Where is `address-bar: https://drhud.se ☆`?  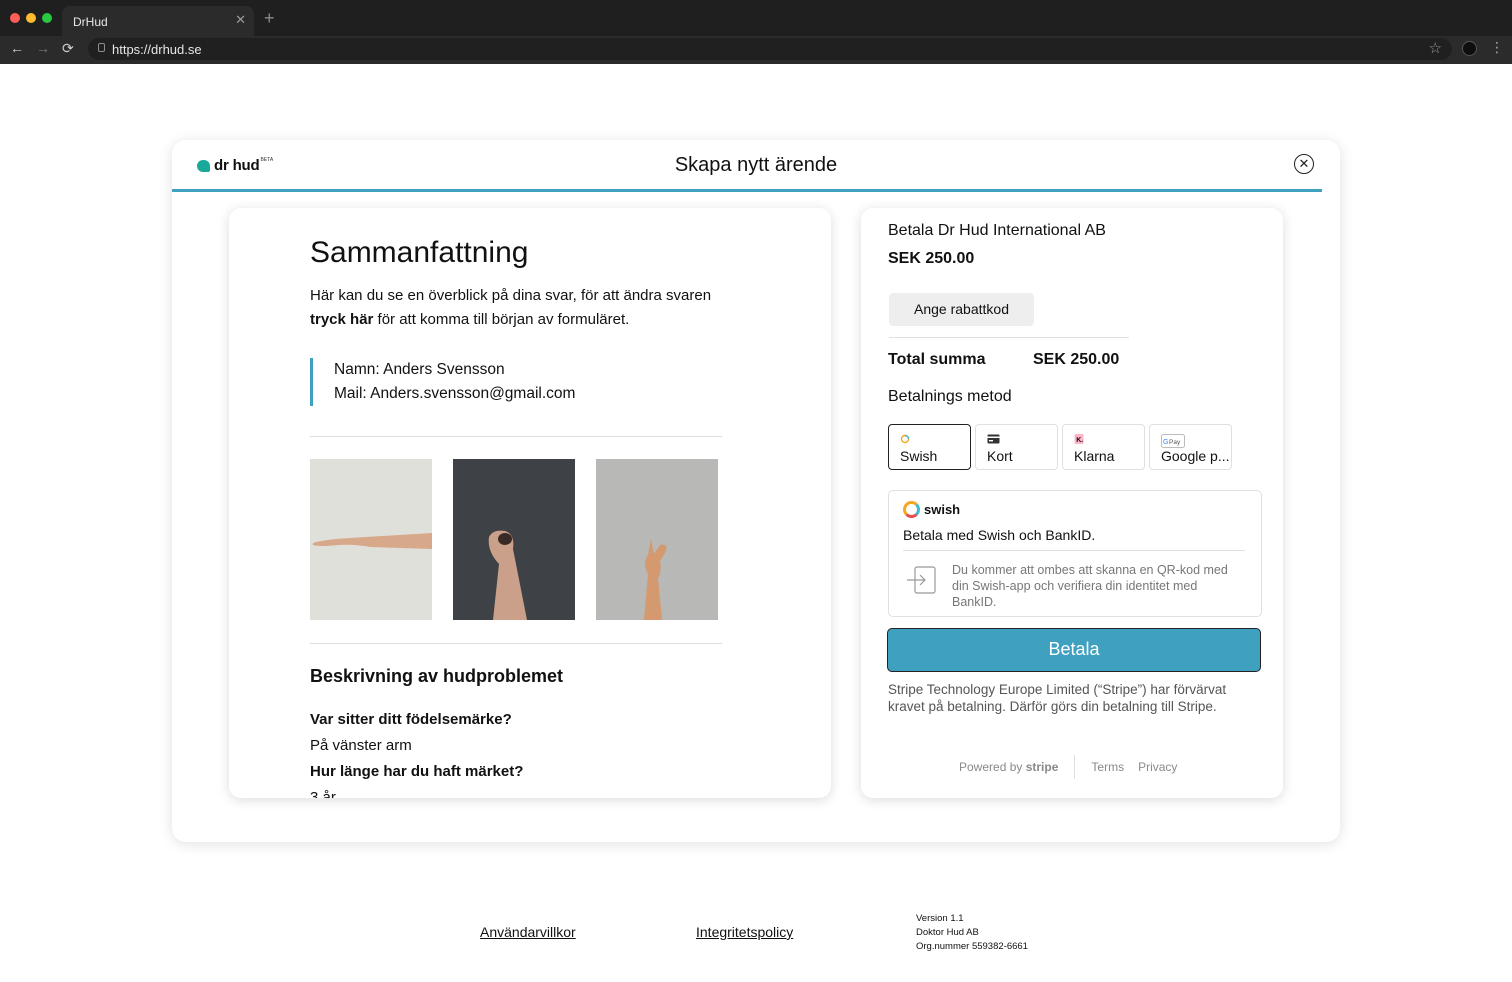
address-bar: https://drhud.se ☆ is located at coordinates (770, 49).